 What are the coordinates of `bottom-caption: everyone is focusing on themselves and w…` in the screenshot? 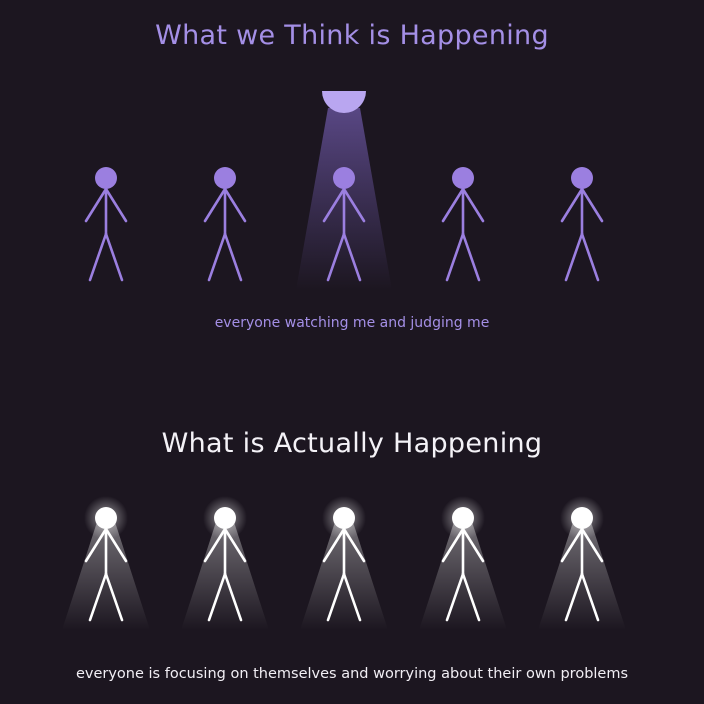 It's located at (352, 674).